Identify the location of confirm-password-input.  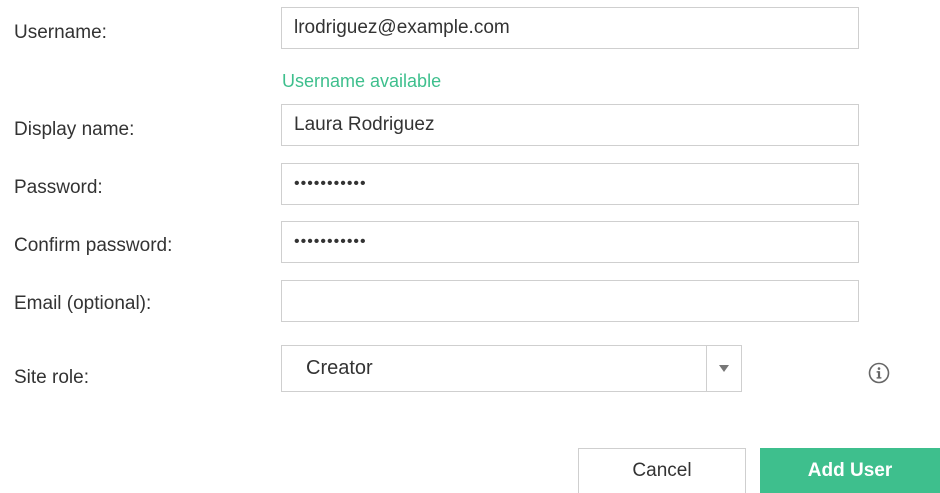
(570, 242).